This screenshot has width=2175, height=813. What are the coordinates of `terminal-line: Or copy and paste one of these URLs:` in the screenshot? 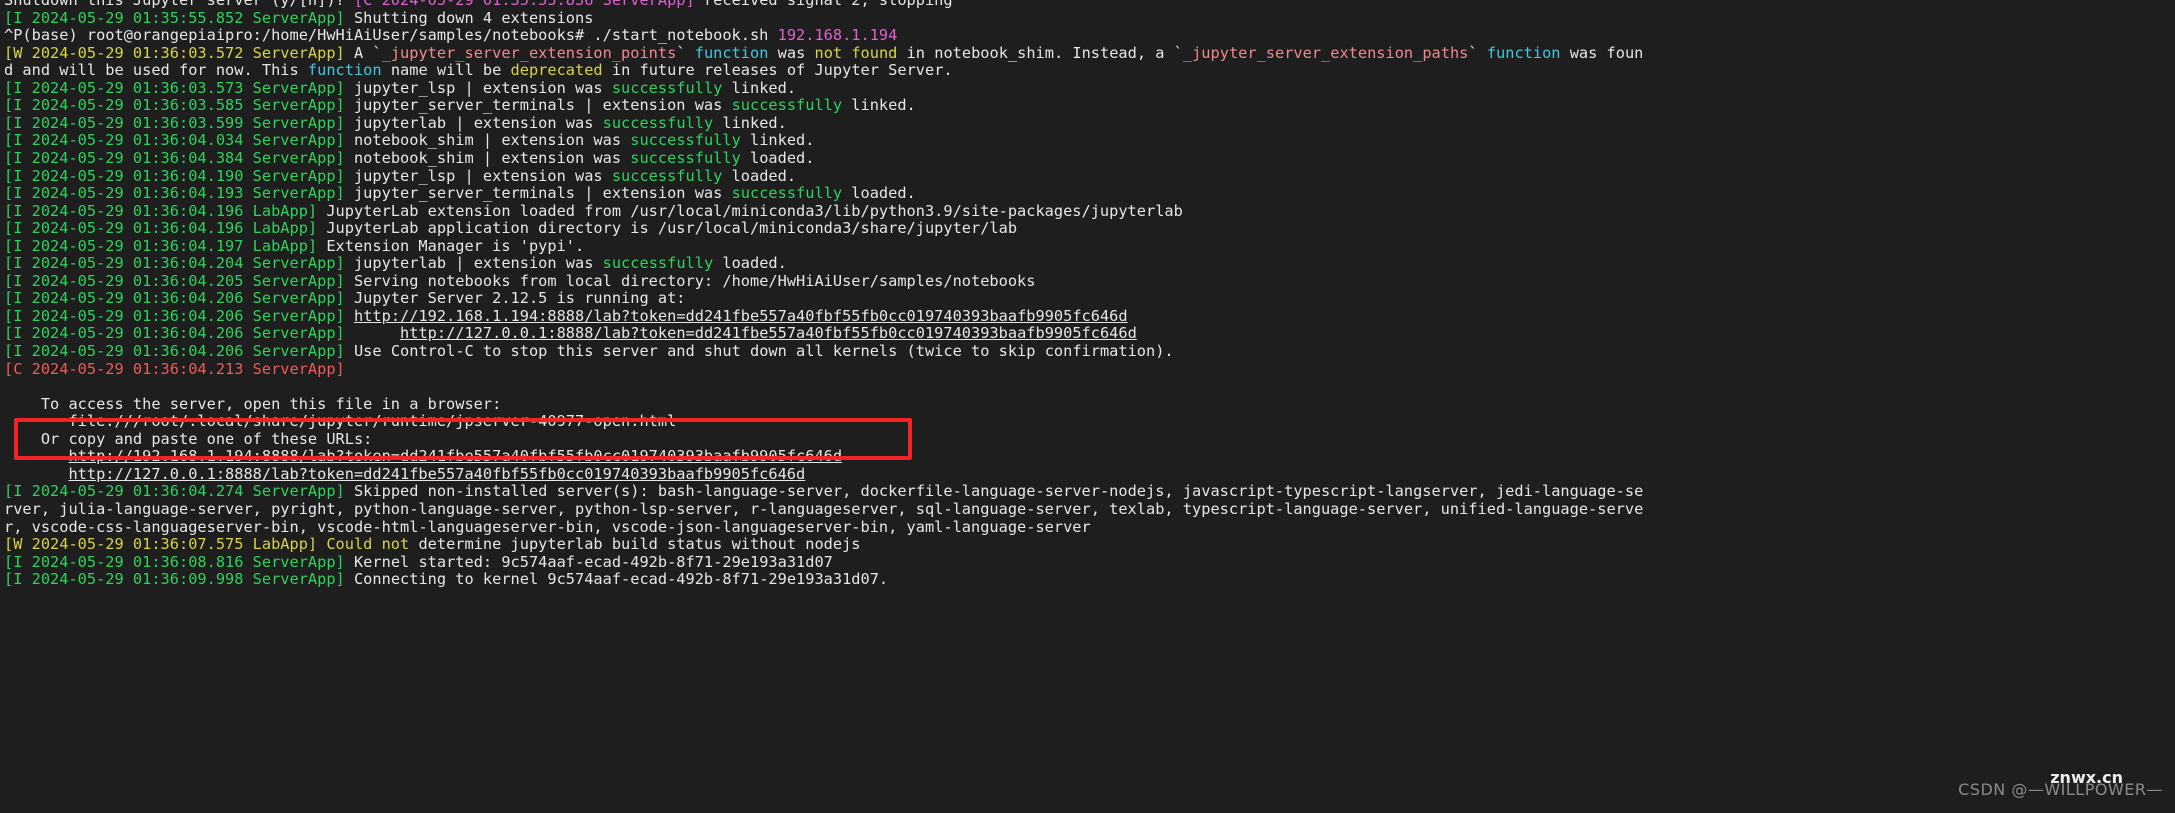 It's located at (188, 439).